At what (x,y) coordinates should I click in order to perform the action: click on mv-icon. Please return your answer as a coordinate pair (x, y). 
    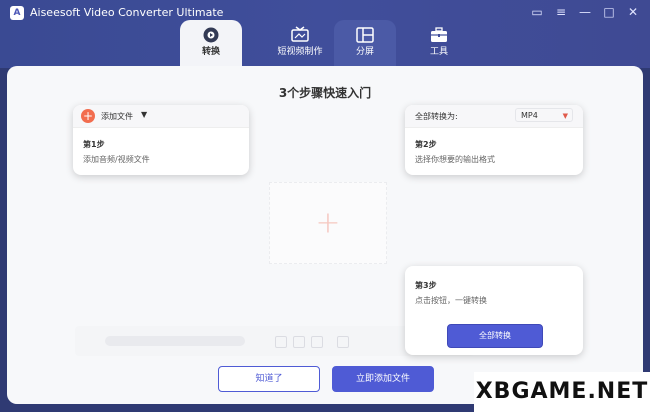
    Looking at the image, I should click on (300, 34).